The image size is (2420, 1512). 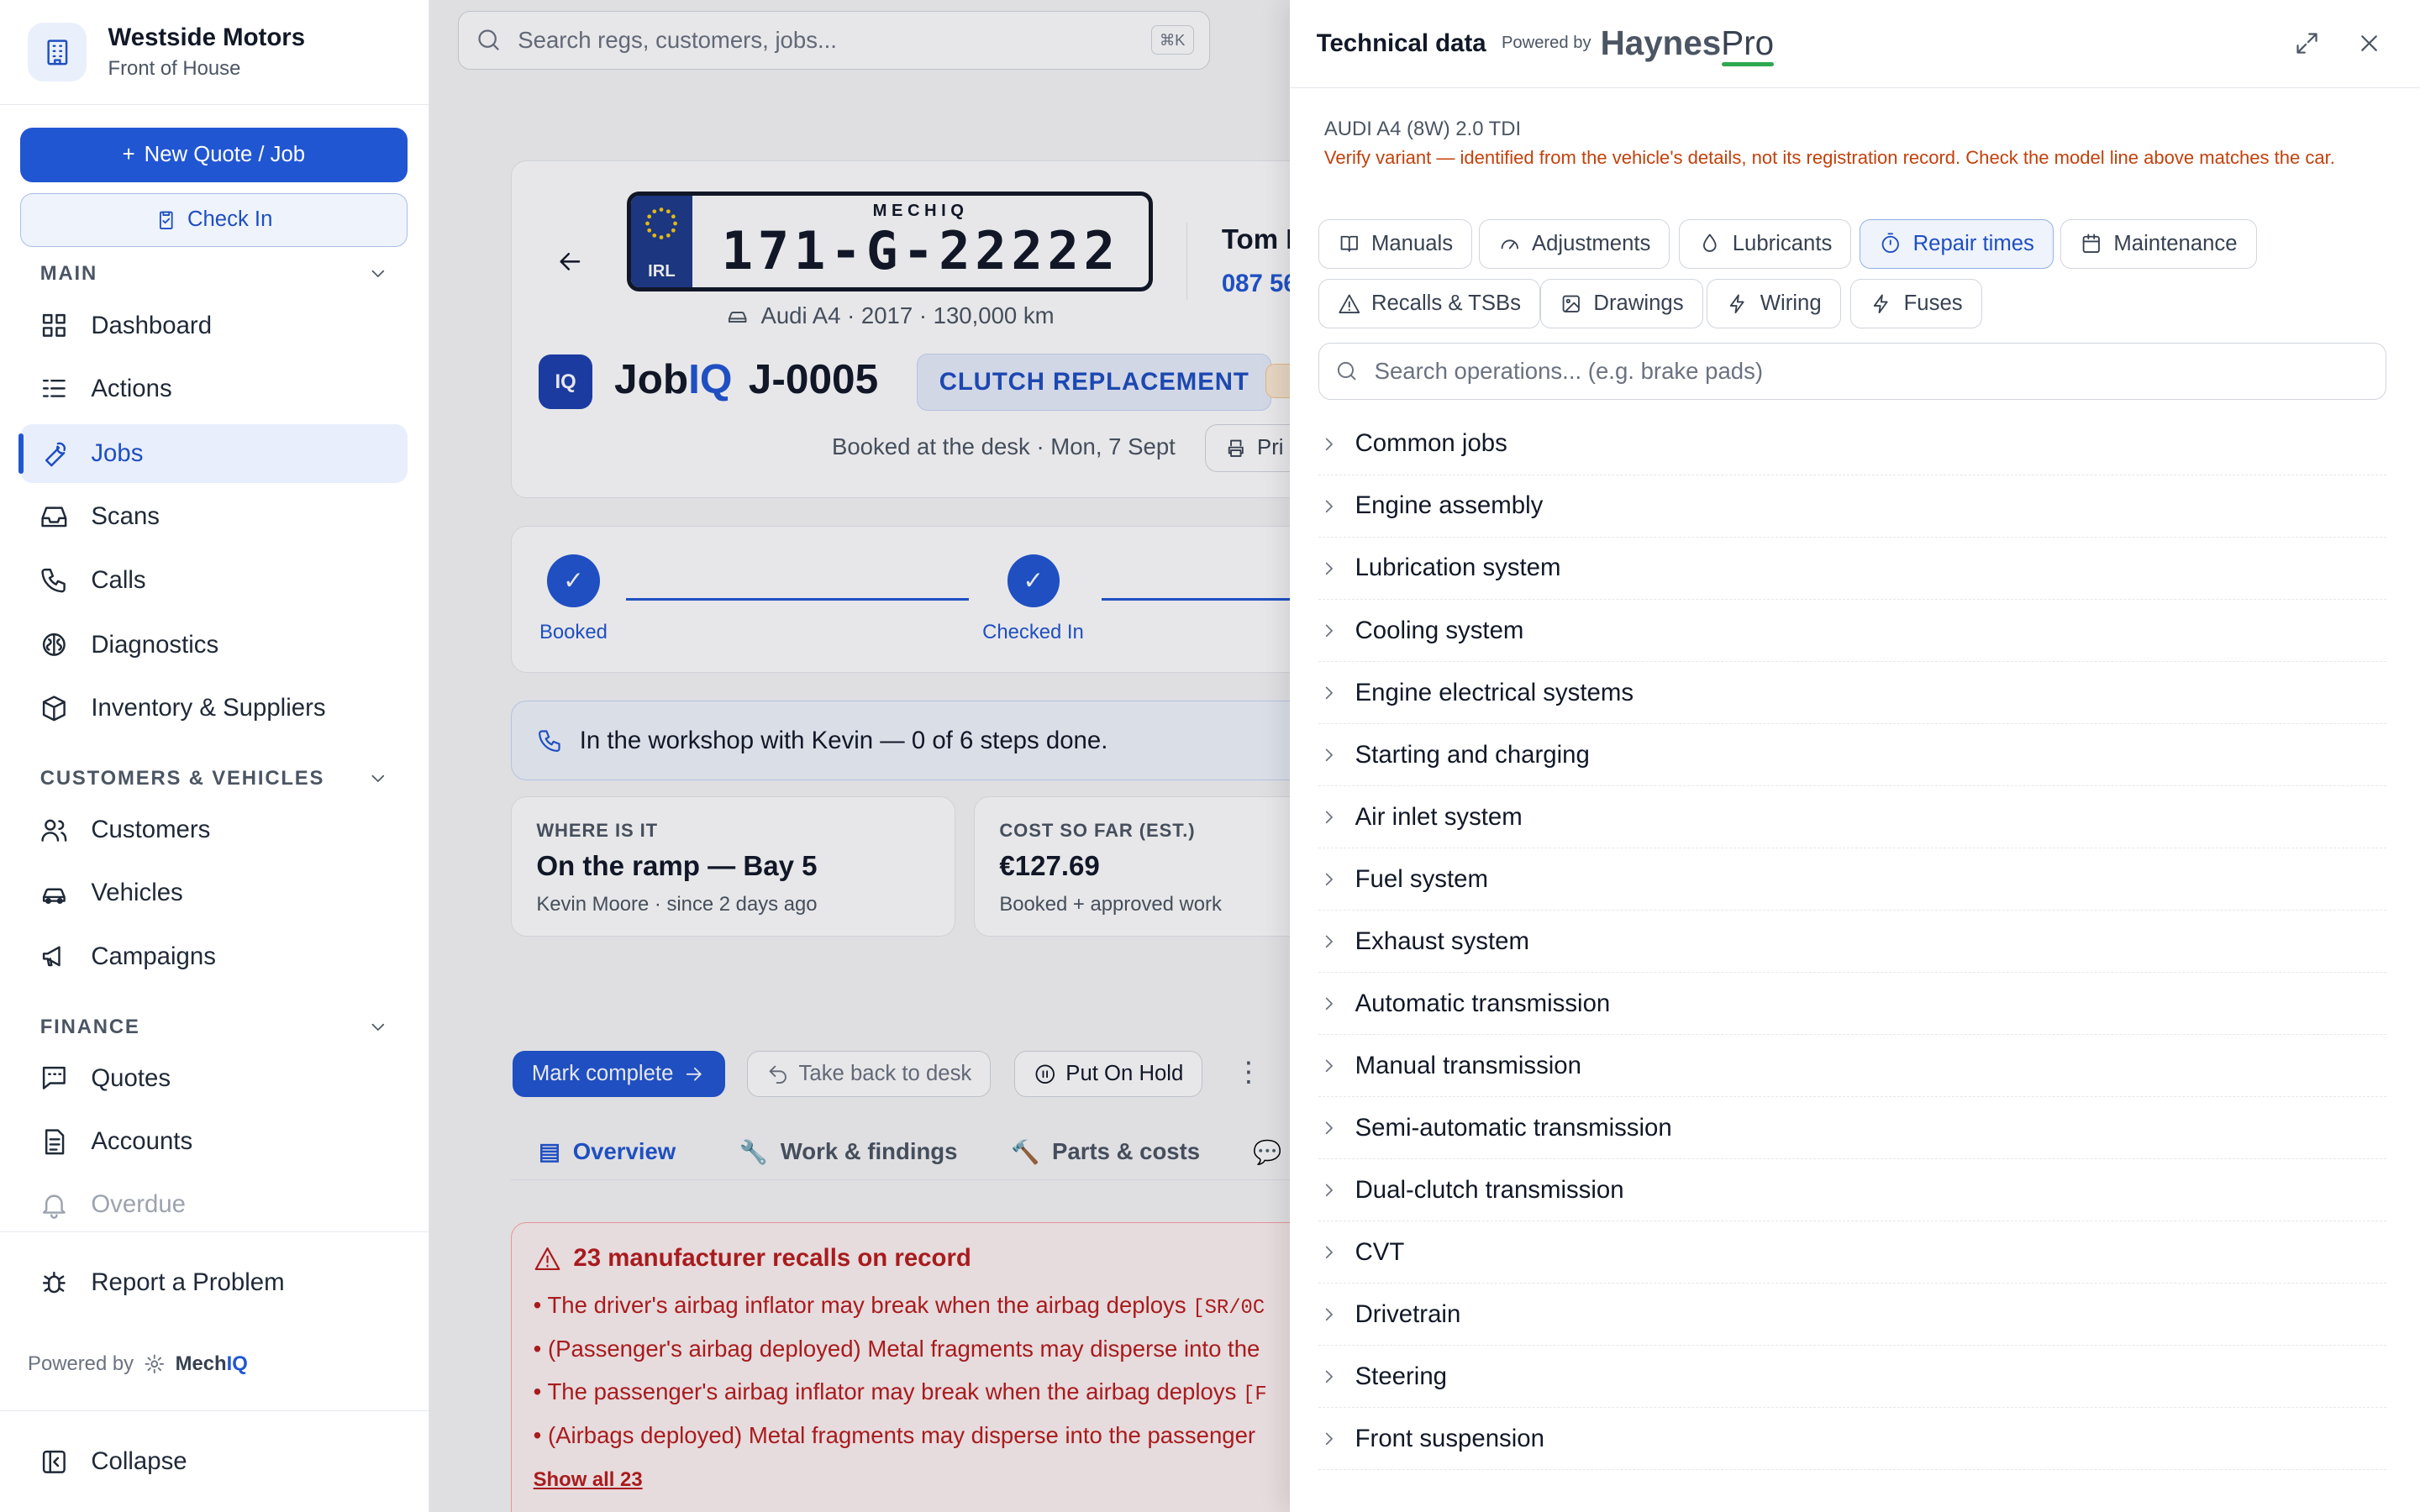 What do you see at coordinates (214, 516) in the screenshot?
I see `sidebar-item-scans: Scans` at bounding box center [214, 516].